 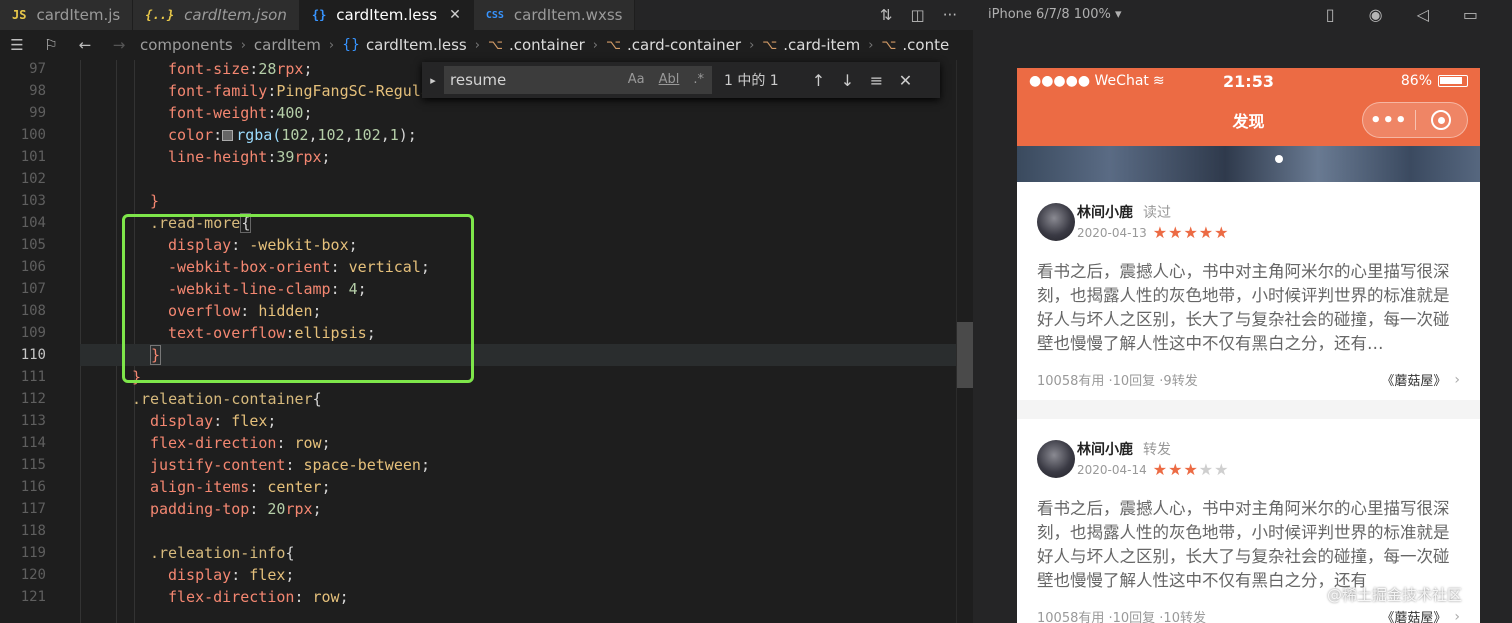 I want to click on user-header: 林间小鹿 读过 2020-04-13 ★ ★ ★ ★ ★, so click(x=1133, y=221).